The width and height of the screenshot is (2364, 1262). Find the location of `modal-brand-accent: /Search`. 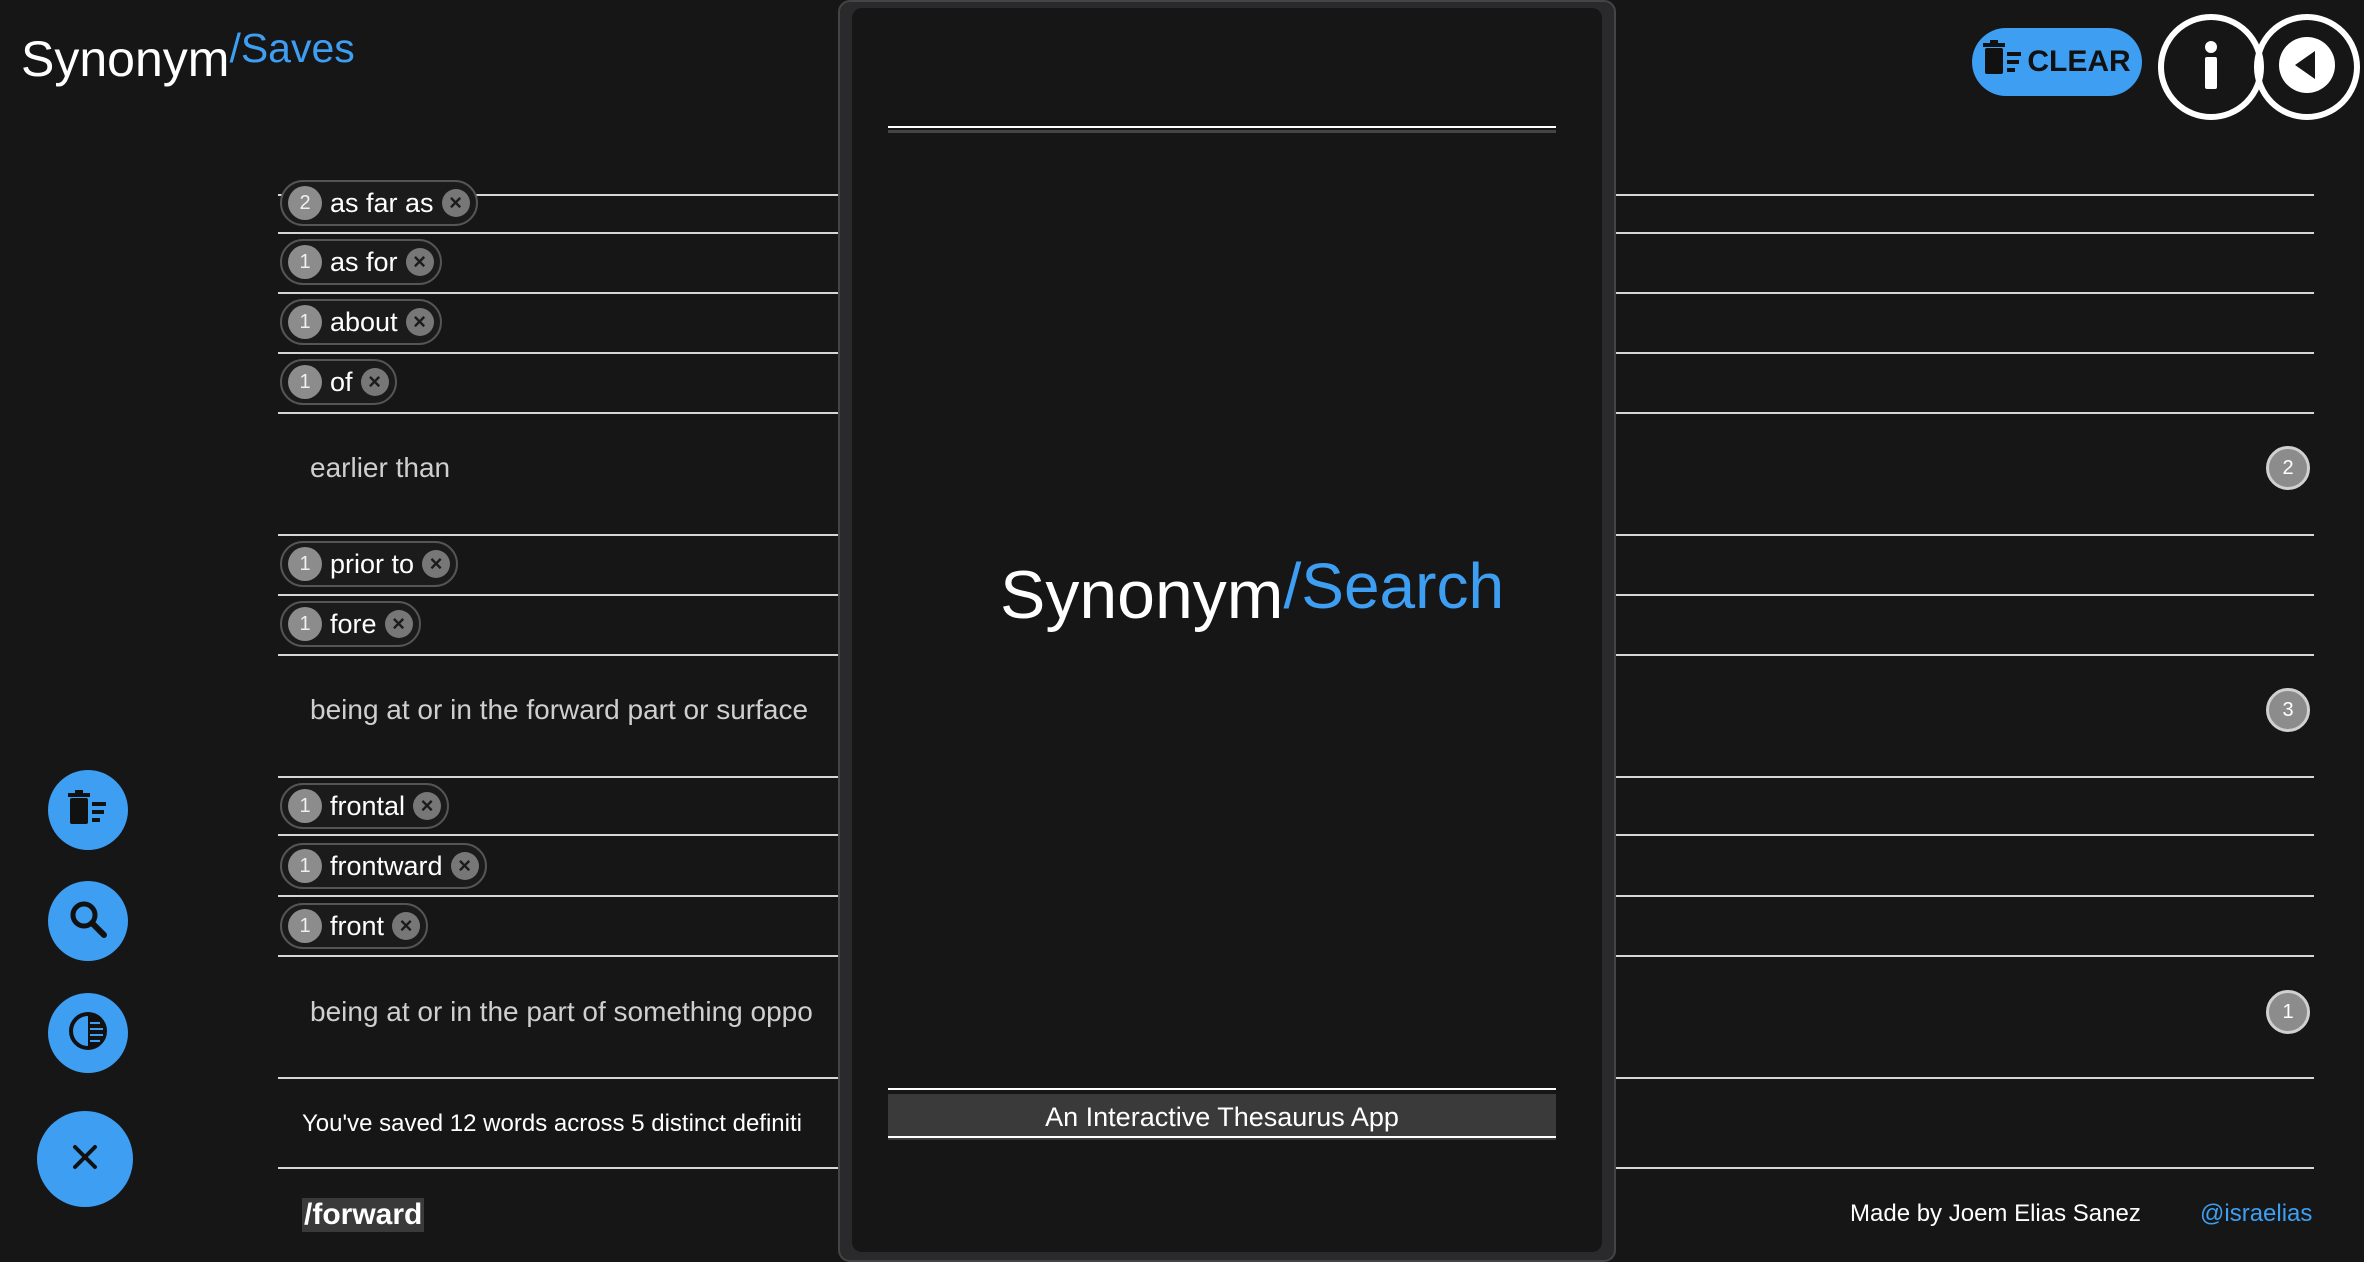

modal-brand-accent: /Search is located at coordinates (1394, 586).